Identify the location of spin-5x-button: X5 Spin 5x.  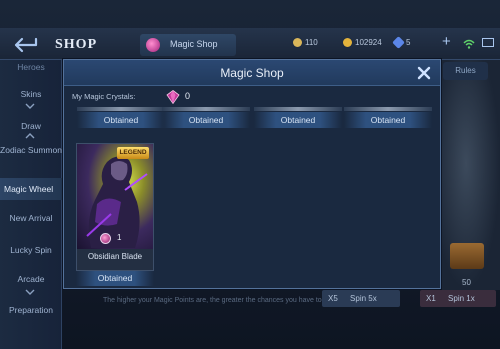
(361, 298).